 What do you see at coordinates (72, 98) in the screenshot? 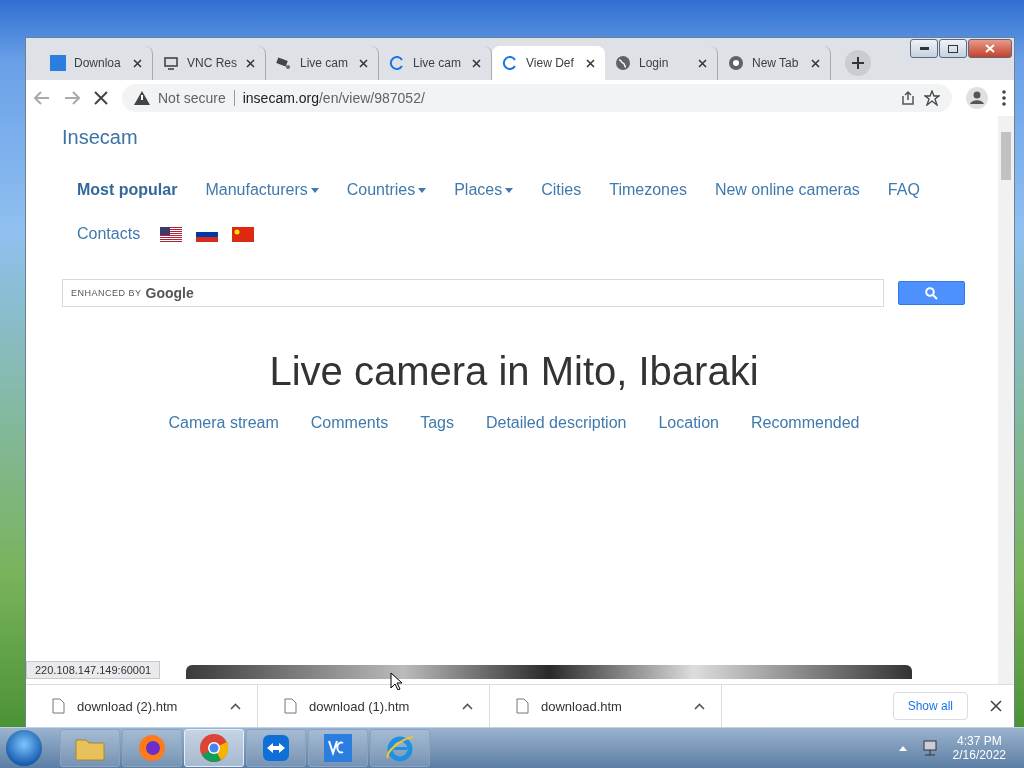
I see `forward-arrow-icon` at bounding box center [72, 98].